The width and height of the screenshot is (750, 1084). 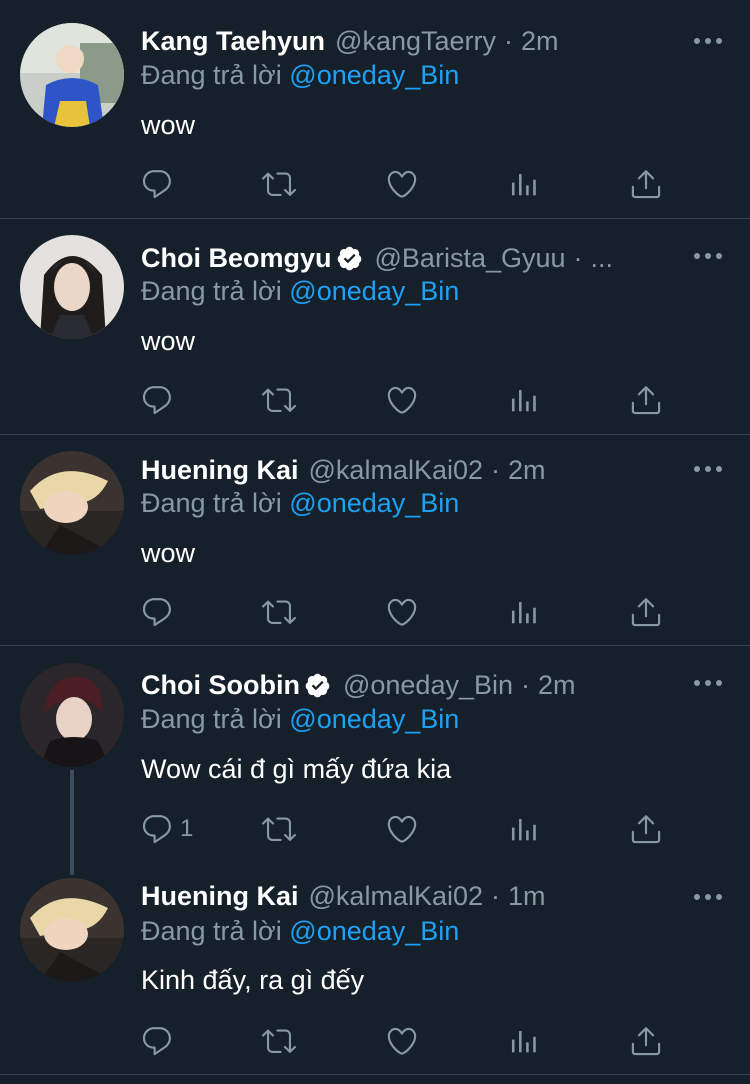 What do you see at coordinates (296, 769) in the screenshot?
I see `tweet-text: Wow cái đ gì mấy đứa kia` at bounding box center [296, 769].